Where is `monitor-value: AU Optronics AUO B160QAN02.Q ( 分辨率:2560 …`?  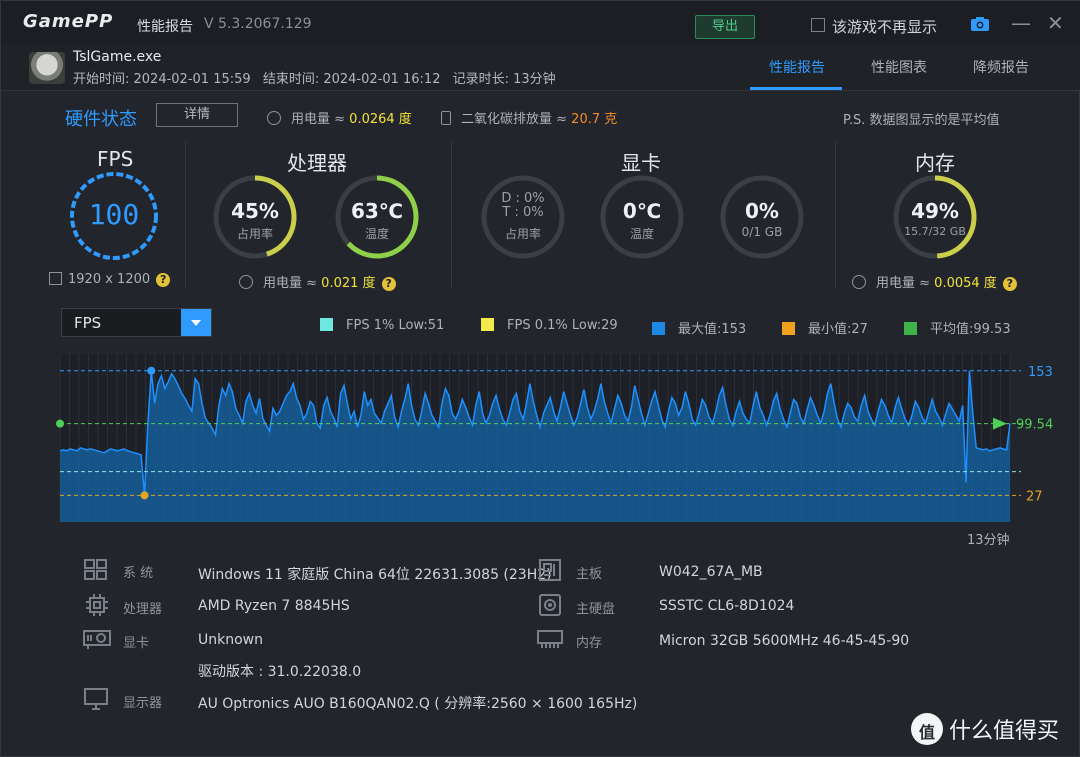 monitor-value: AU Optronics AUO B160QAN02.Q ( 分辨率:2560 … is located at coordinates (418, 704).